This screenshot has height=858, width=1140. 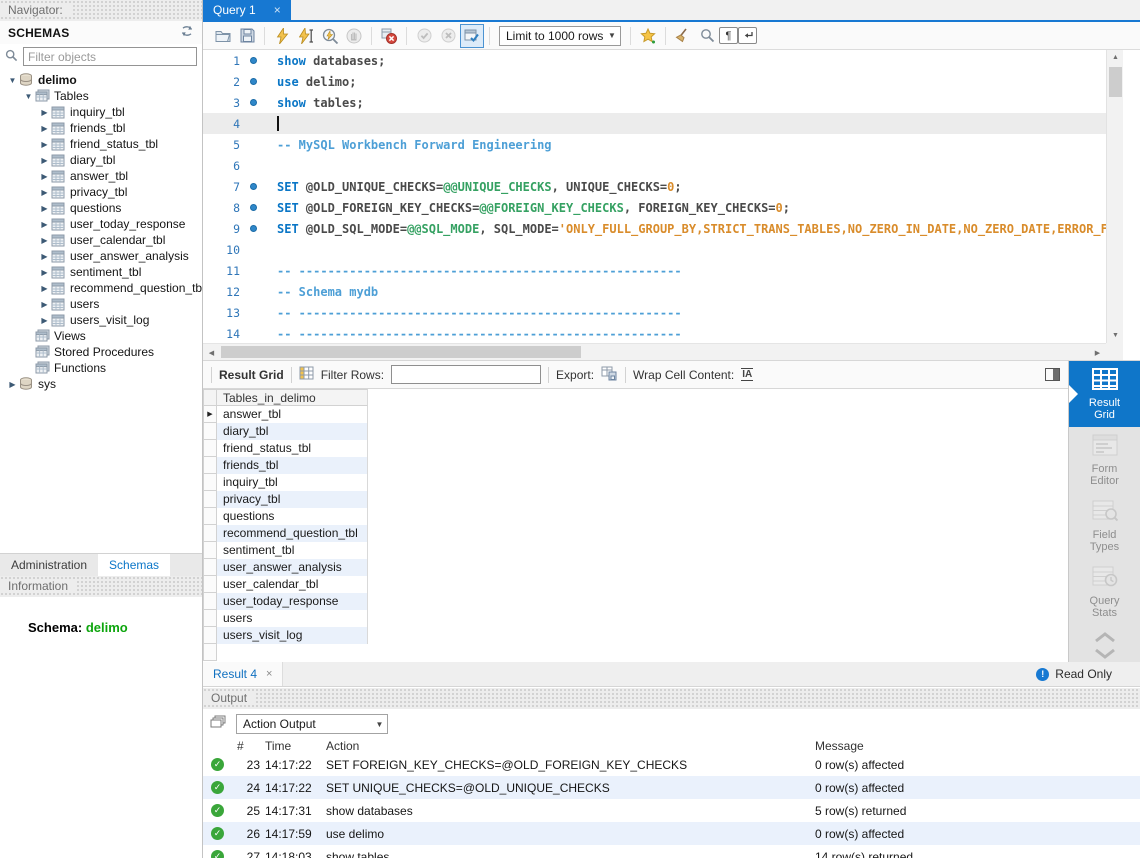 What do you see at coordinates (101, 144) in the screenshot?
I see `tree-table-friend-status-tbl: ▶ friend_status_tbl` at bounding box center [101, 144].